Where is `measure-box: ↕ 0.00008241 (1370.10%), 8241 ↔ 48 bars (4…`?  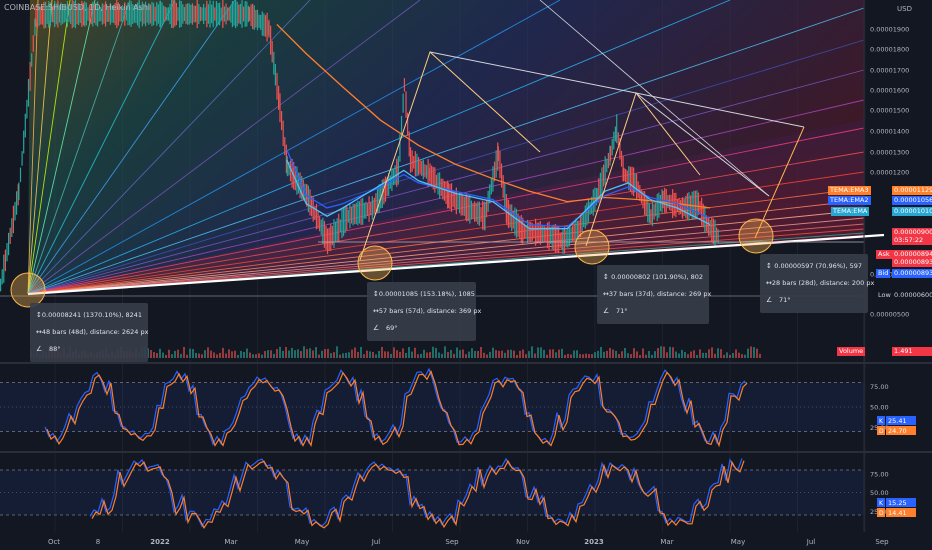
measure-box: ↕ 0.00008241 (1370.10%), 8241 ↔ 48 bars (4… is located at coordinates (89, 332).